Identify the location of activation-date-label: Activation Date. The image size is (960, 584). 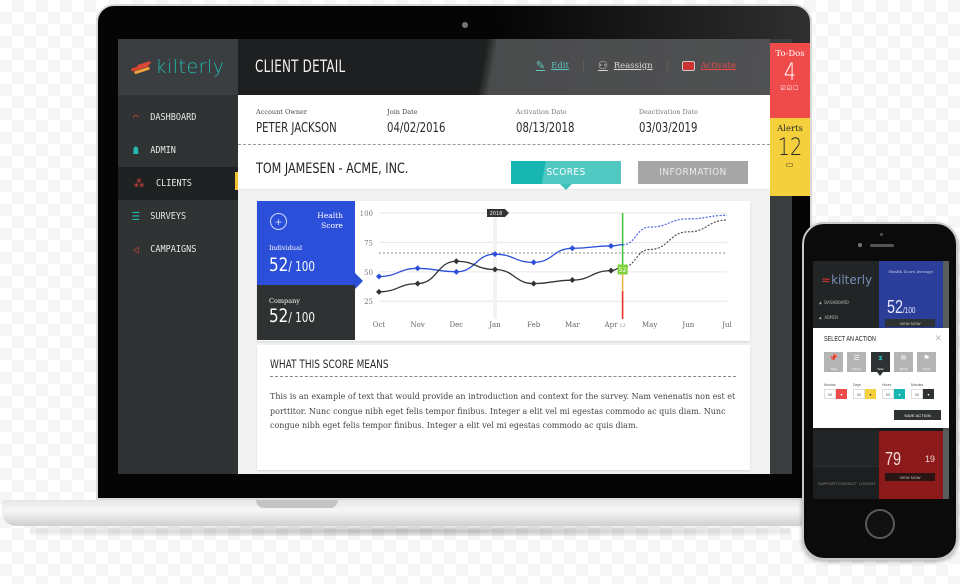
(541, 112).